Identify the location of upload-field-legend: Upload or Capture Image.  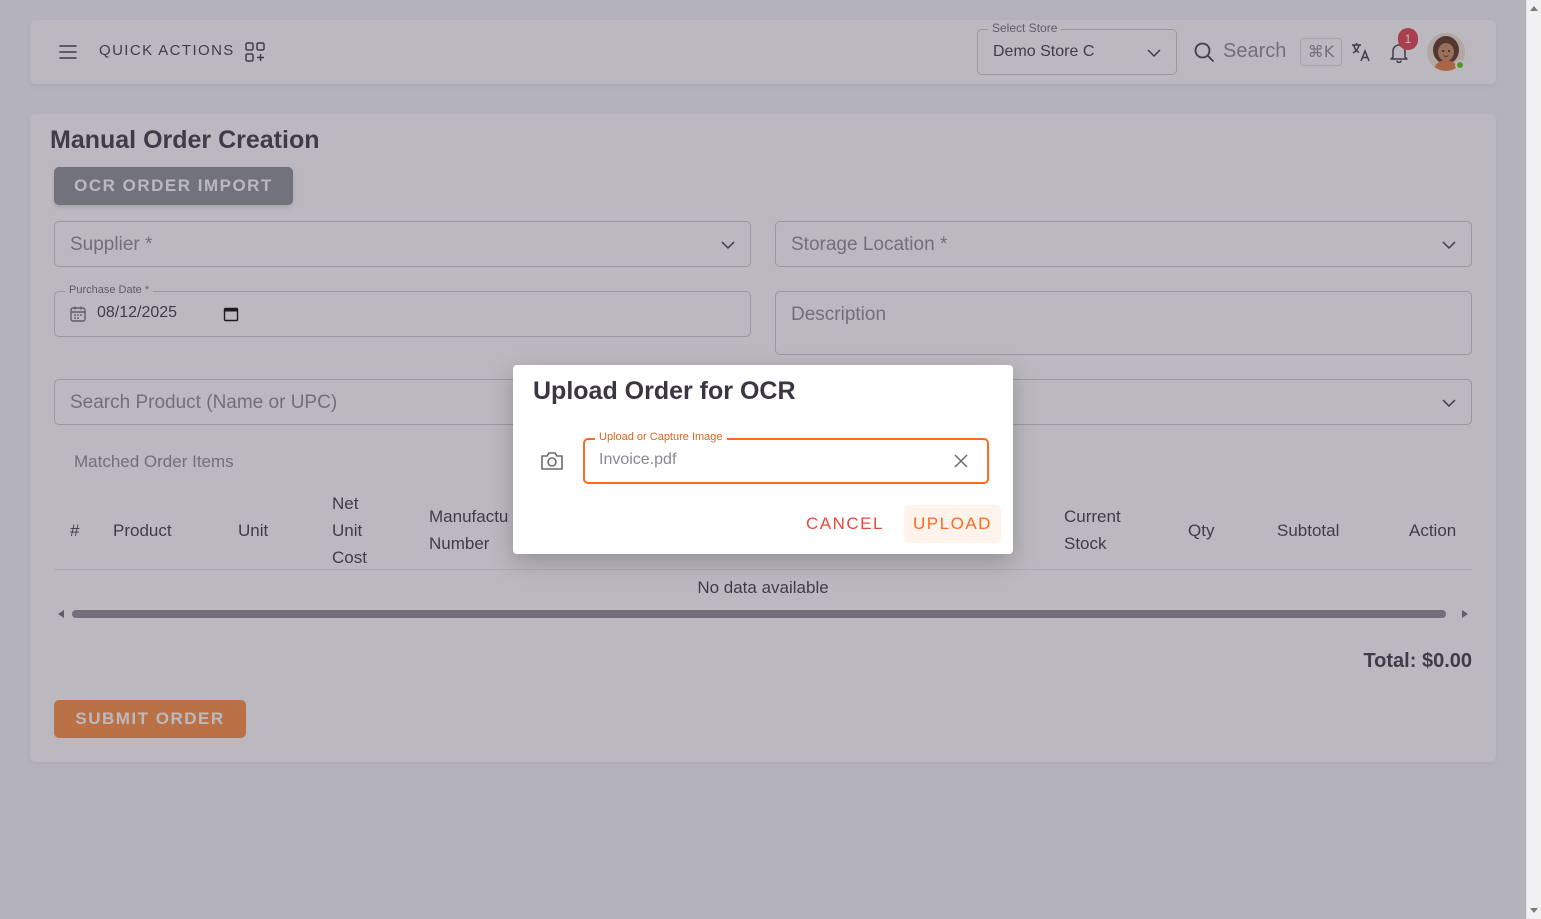
(661, 437).